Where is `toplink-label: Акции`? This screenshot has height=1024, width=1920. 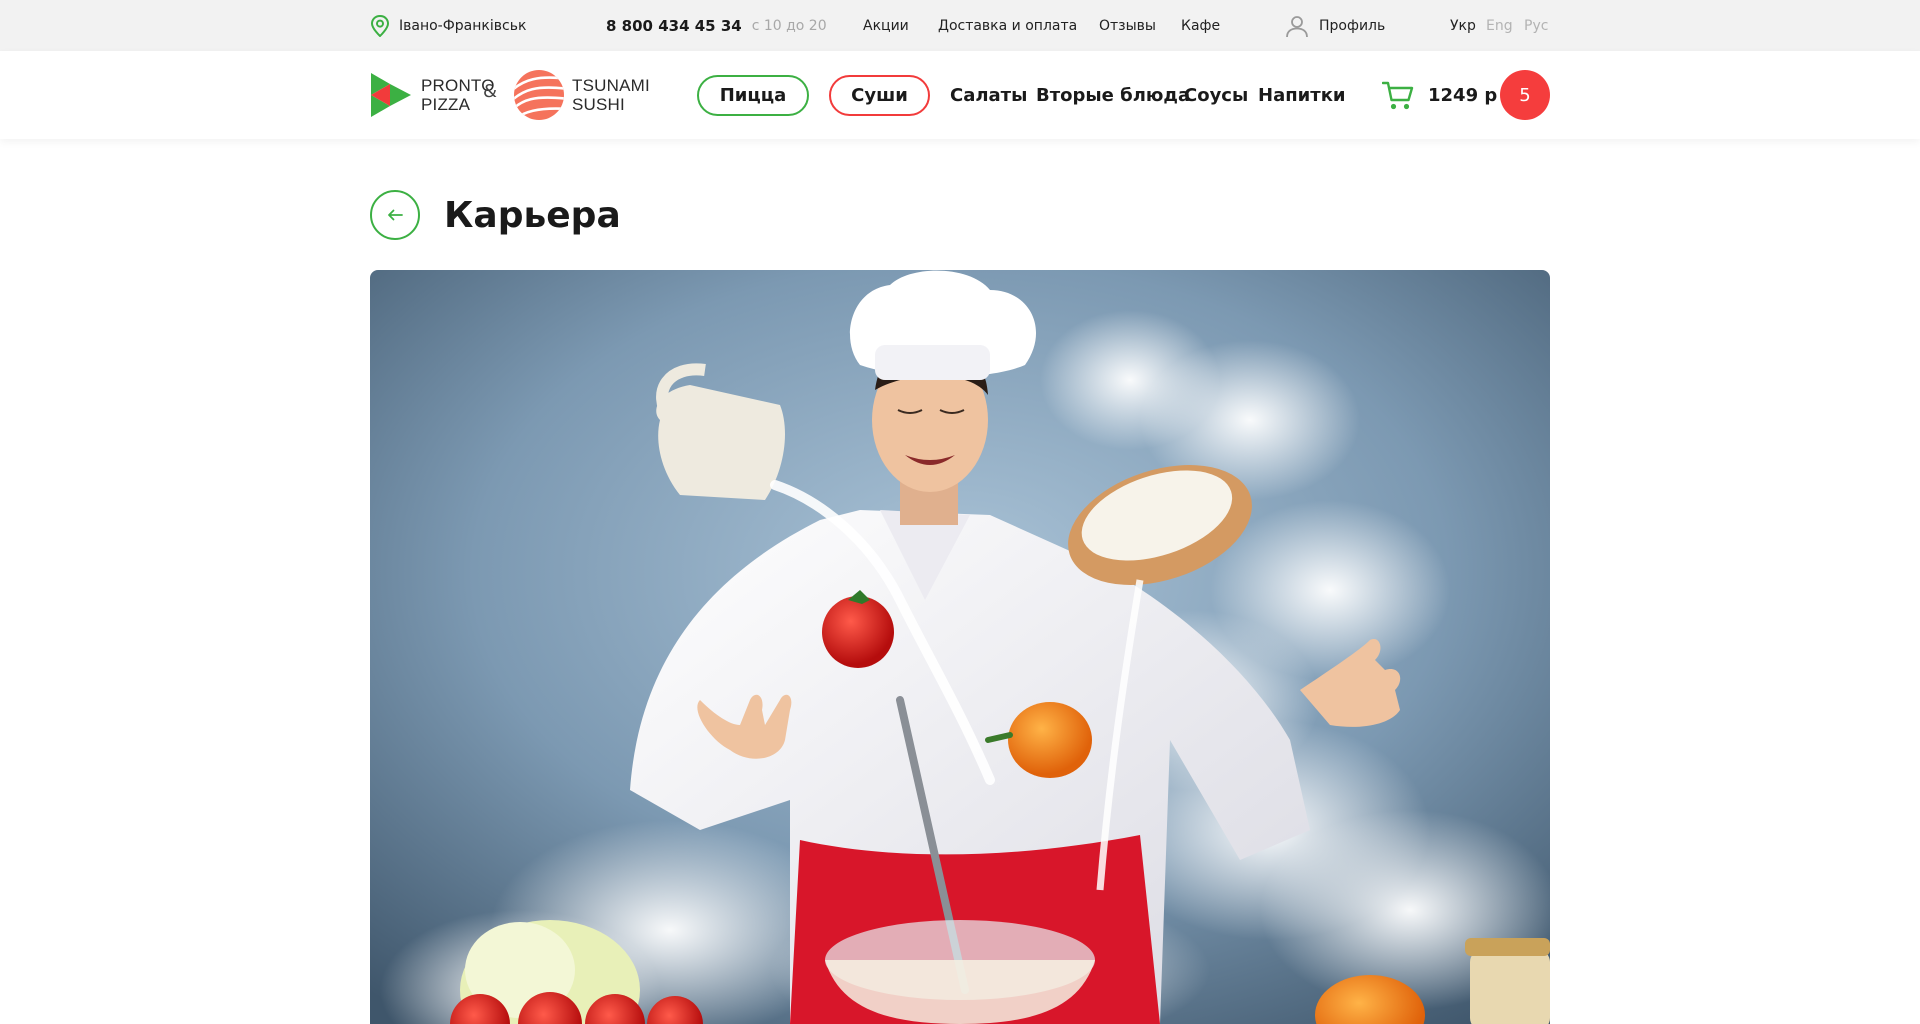 toplink-label: Акции is located at coordinates (886, 26).